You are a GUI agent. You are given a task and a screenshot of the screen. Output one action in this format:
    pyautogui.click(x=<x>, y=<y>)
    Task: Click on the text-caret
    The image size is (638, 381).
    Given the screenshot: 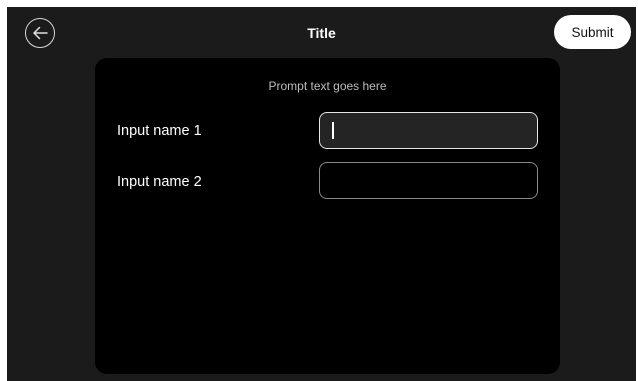 What is the action you would take?
    pyautogui.click(x=333, y=130)
    